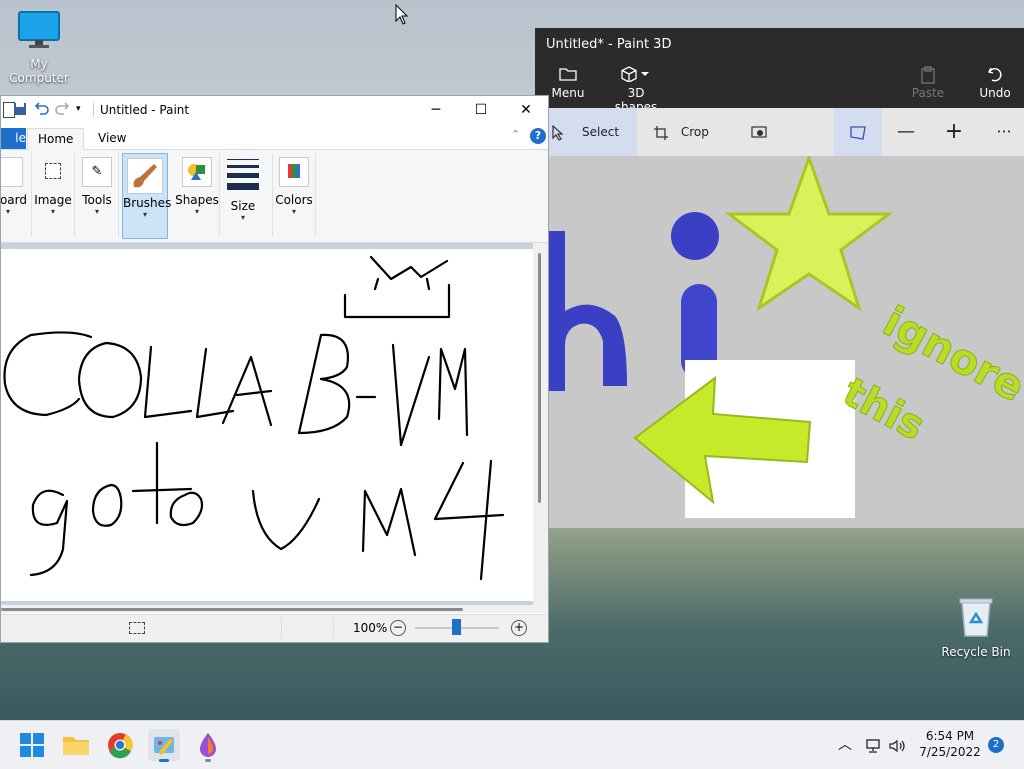  I want to click on my-computer-label: My Computer, so click(39, 71).